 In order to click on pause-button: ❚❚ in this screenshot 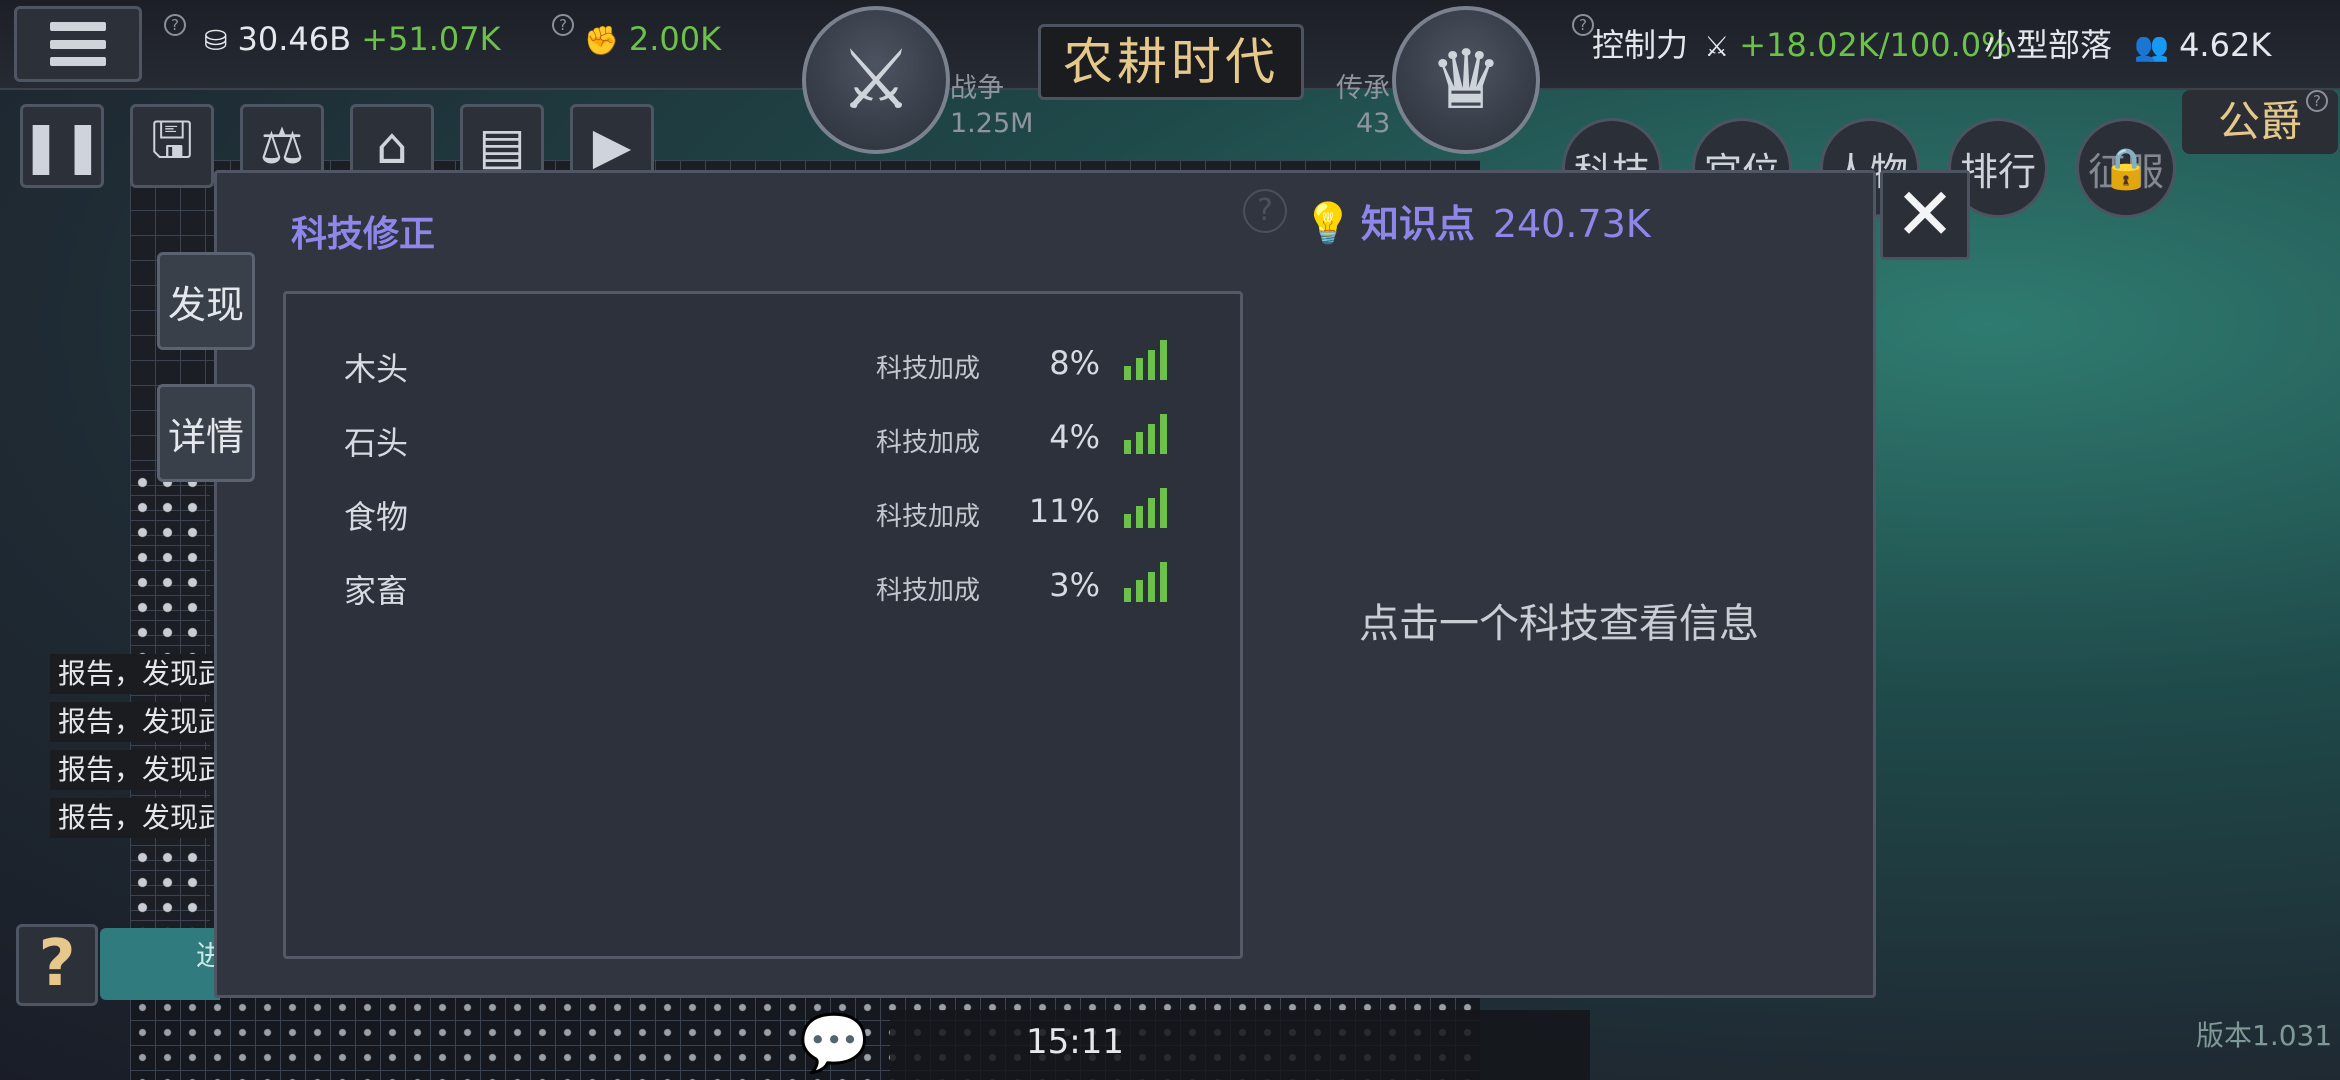, I will do `click(62, 146)`.